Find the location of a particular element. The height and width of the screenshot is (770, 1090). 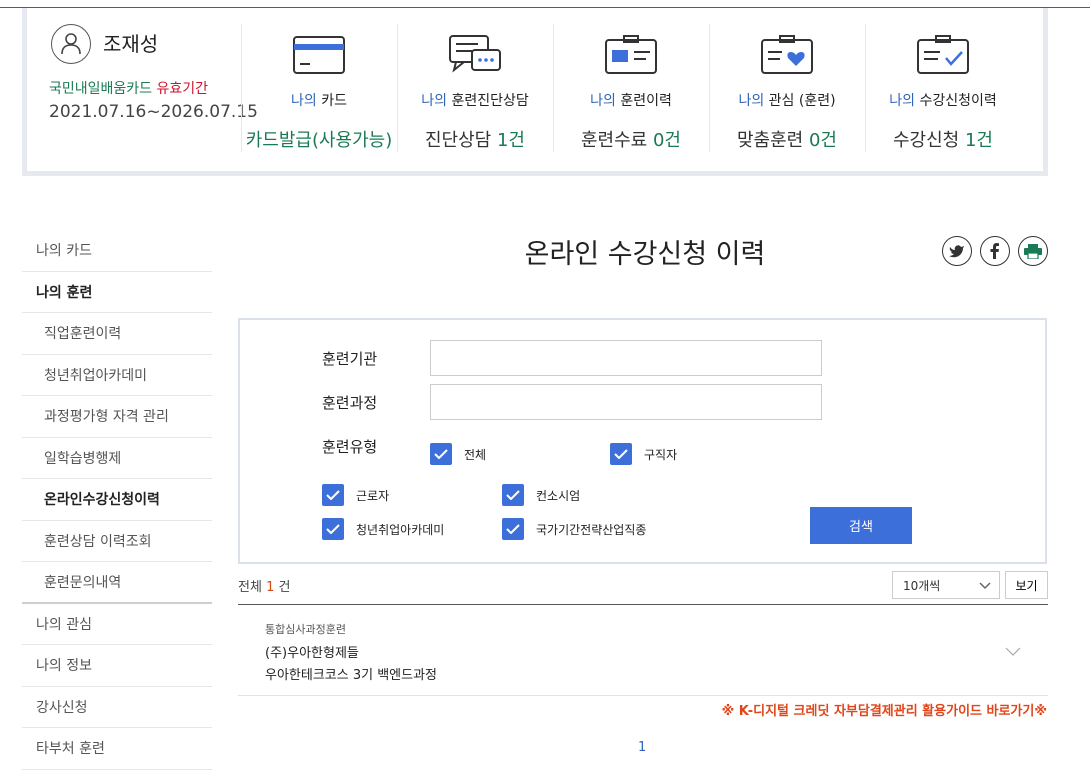

sidebar-item-other-ministry: 타부처 훈련 is located at coordinates (117, 749).